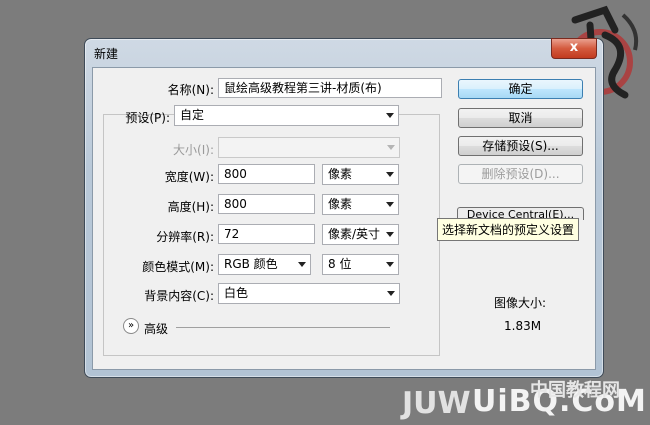  Describe the element at coordinates (192, 115) in the screenshot. I see `preset-value: 自定` at that location.